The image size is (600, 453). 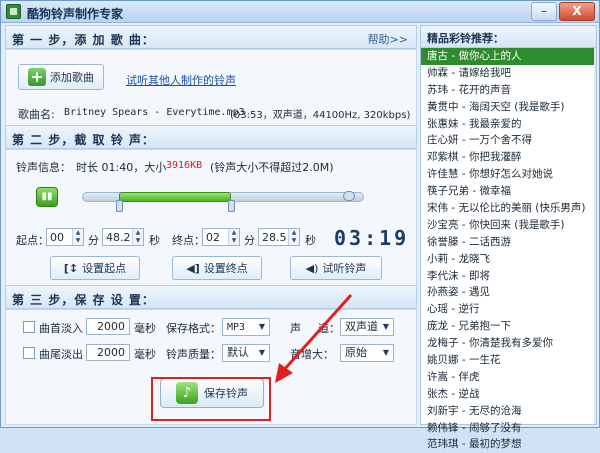 I want to click on end-second-value: 28.5, so click(x=274, y=237).